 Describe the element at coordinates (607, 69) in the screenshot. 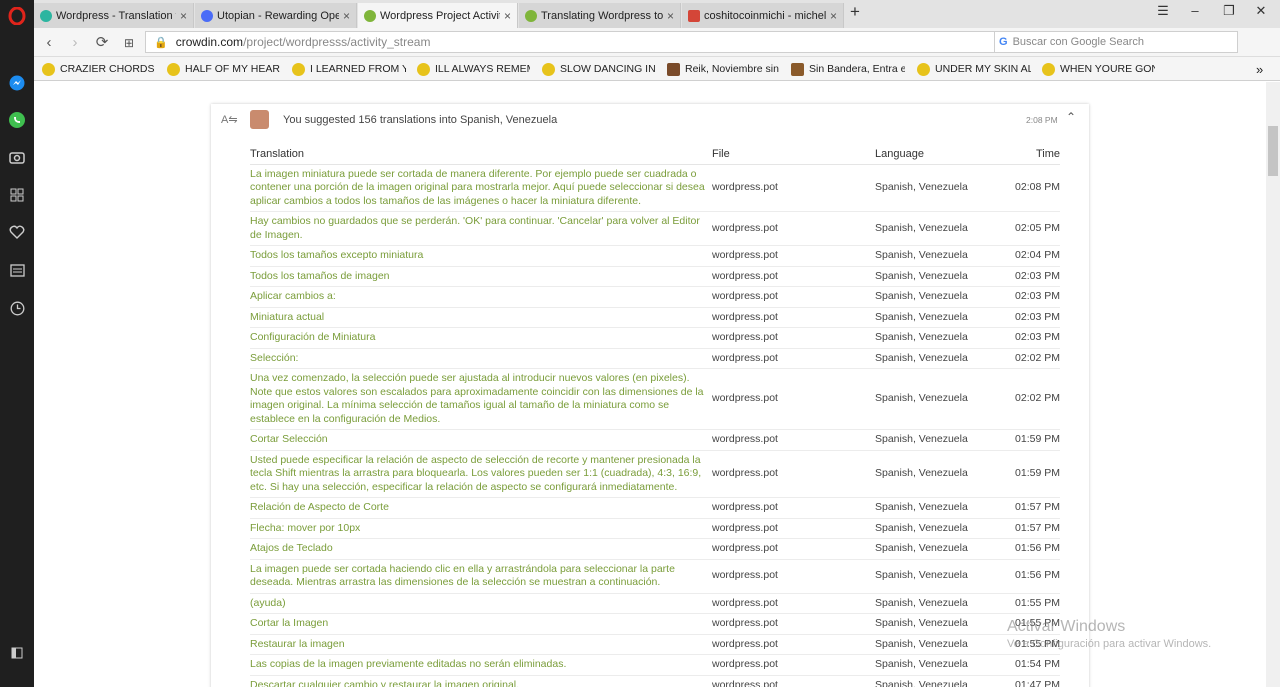

I see `bookmark-label: SLOW DANCING IN A` at that location.